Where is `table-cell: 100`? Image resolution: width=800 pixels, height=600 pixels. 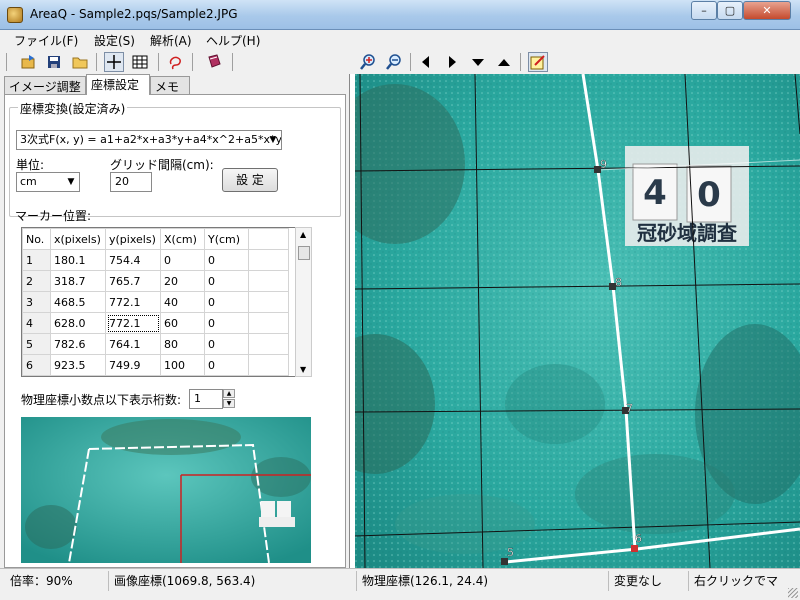
table-cell: 100 is located at coordinates (182, 365).